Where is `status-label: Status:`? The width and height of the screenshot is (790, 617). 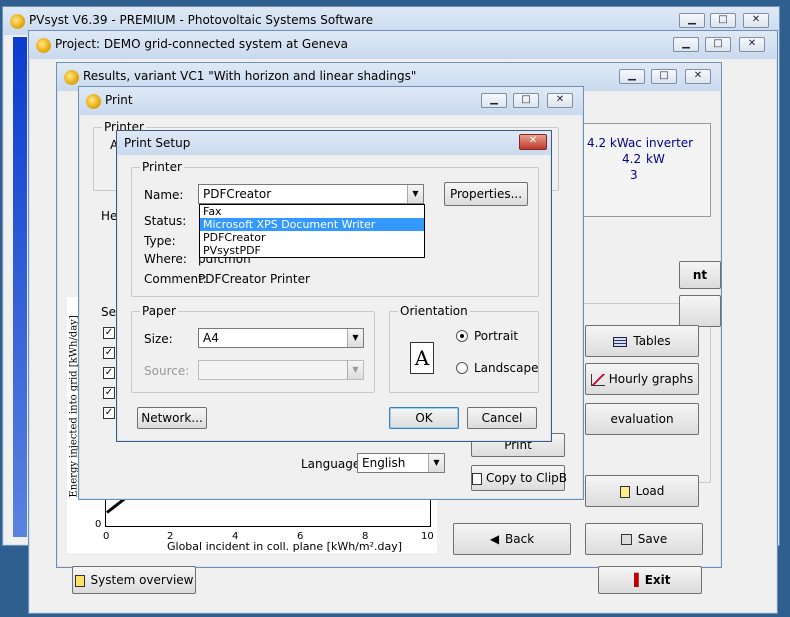 status-label: Status: is located at coordinates (165, 221).